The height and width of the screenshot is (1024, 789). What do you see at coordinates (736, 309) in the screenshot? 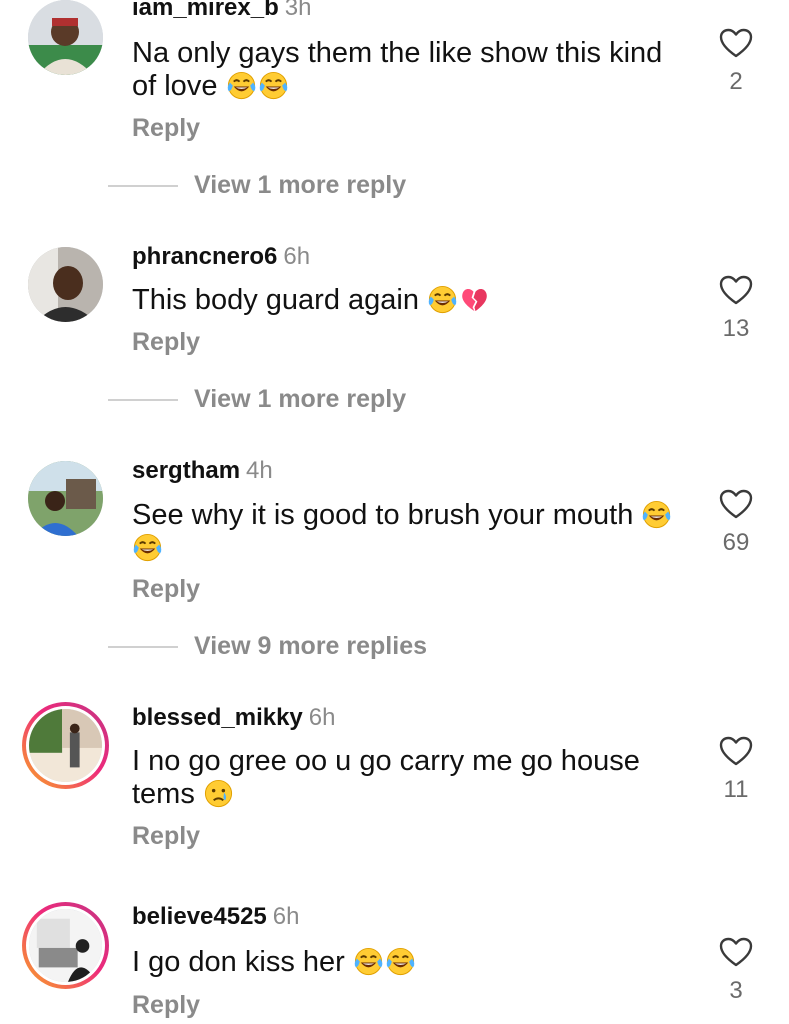
I see `like-control: 13` at bounding box center [736, 309].